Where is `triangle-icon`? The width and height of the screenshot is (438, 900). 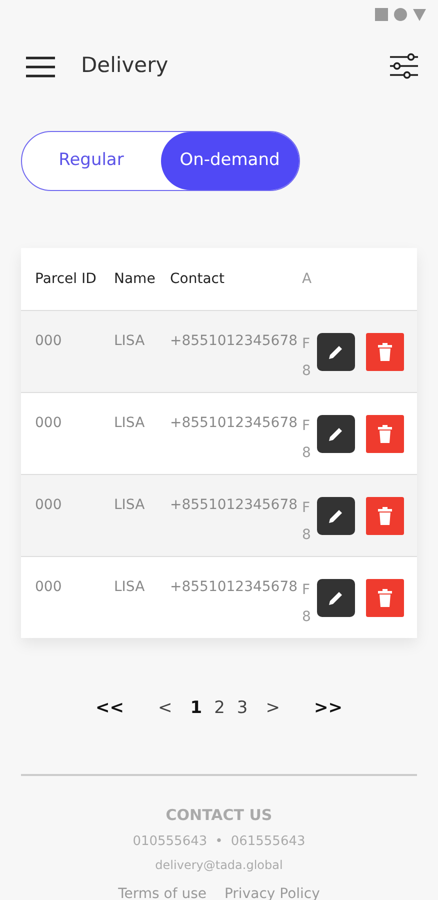 triangle-icon is located at coordinates (419, 14).